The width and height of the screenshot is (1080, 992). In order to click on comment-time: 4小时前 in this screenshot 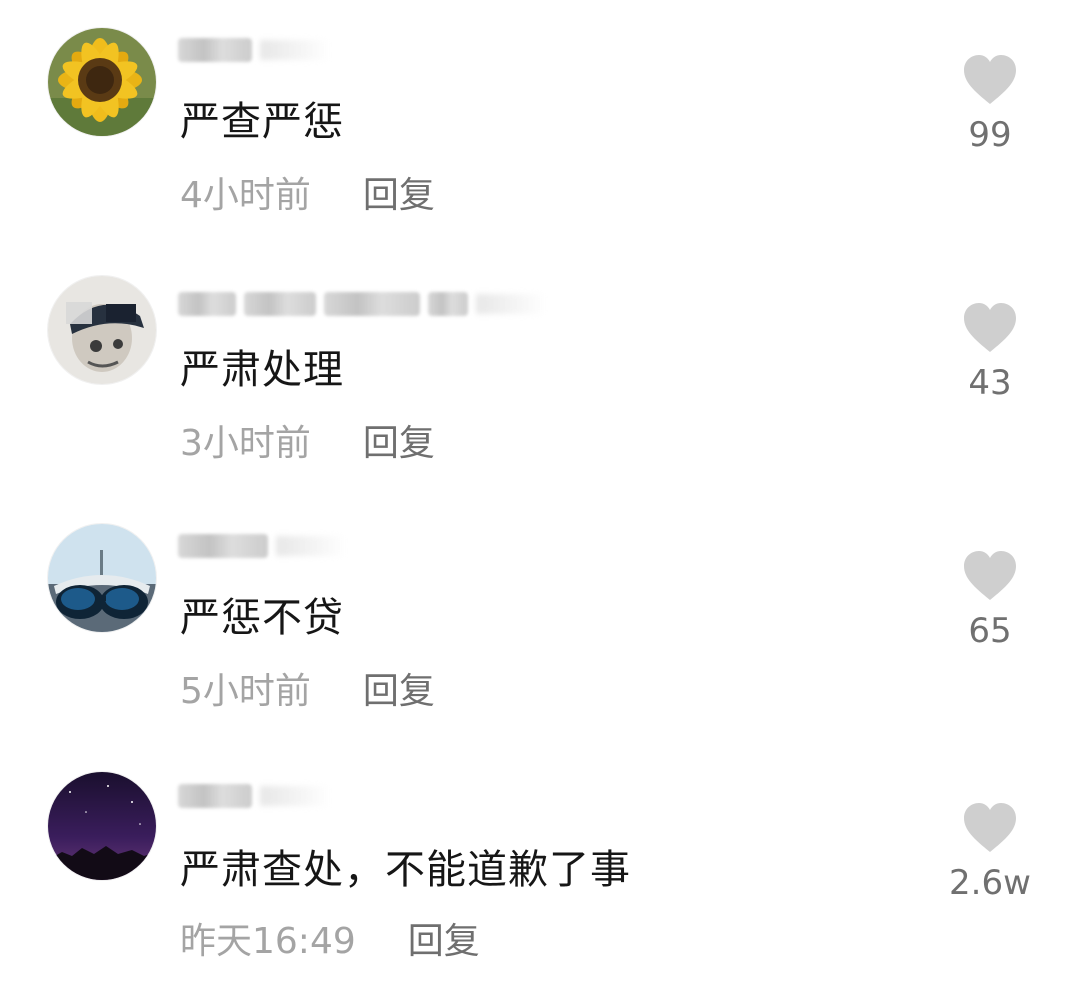, I will do `click(245, 195)`.